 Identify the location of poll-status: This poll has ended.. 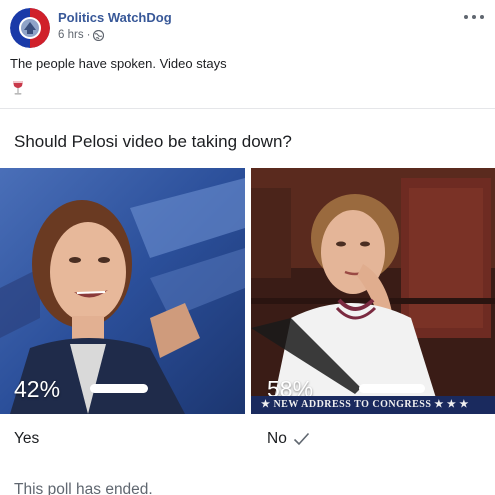
(83, 488).